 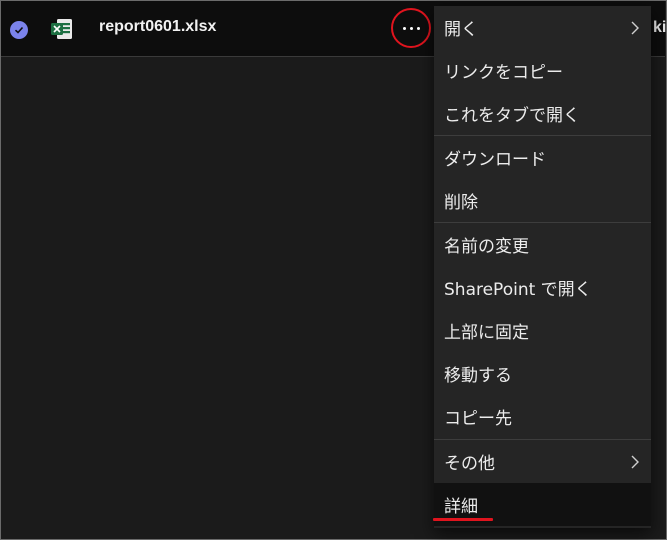 What do you see at coordinates (542, 461) in the screenshot?
I see `menu-item-more: その他` at bounding box center [542, 461].